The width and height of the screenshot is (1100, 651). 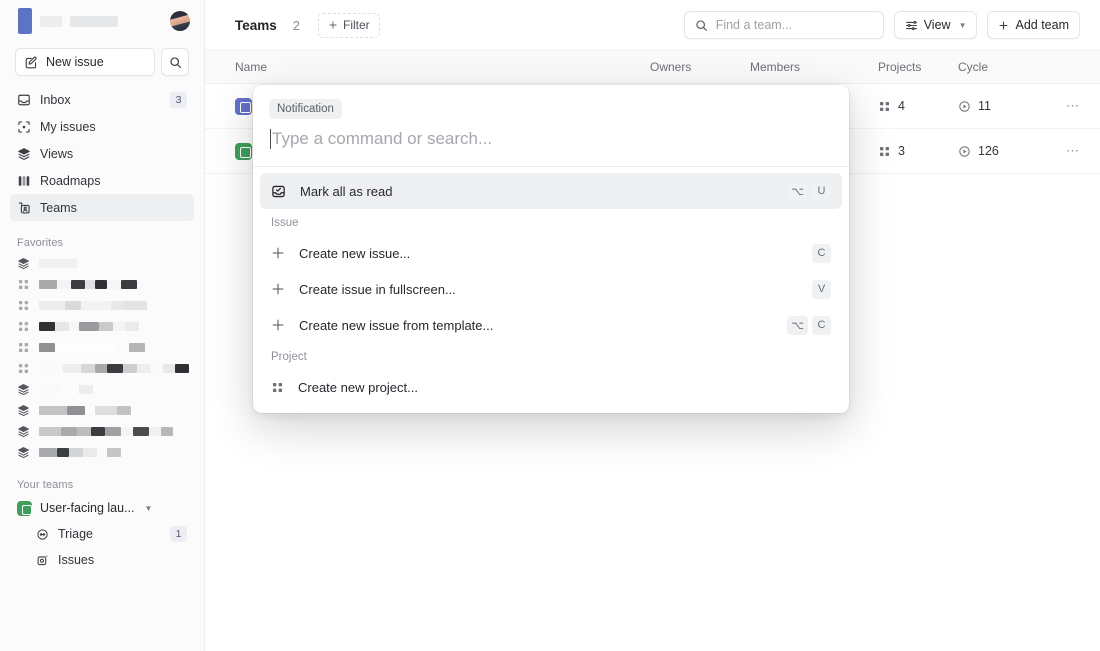 I want to click on inbox-icon, so click(x=24, y=100).